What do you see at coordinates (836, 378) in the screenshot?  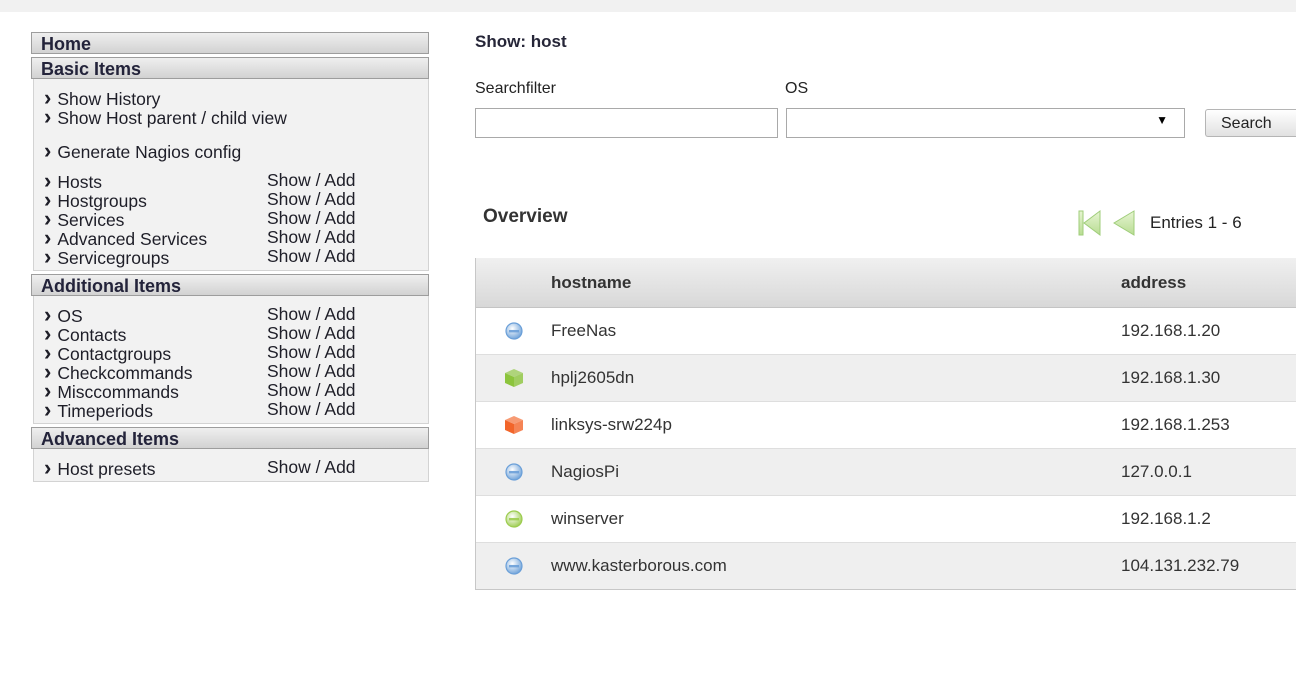 I see `hostname-cell: hplj2605dn` at bounding box center [836, 378].